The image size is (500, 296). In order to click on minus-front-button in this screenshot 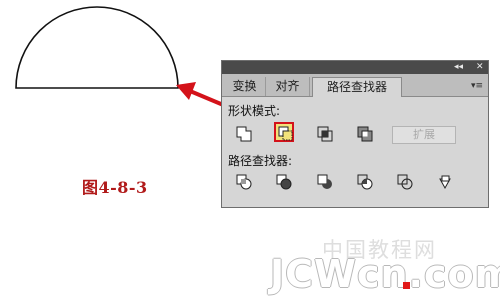, I will do `click(284, 132)`.